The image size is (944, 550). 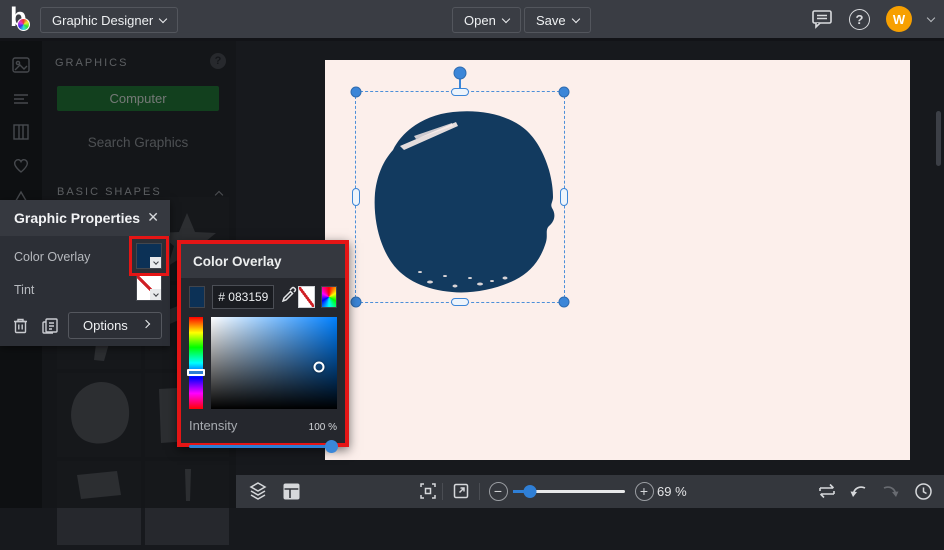 I want to click on workspace-scrollbar, so click(x=938, y=138).